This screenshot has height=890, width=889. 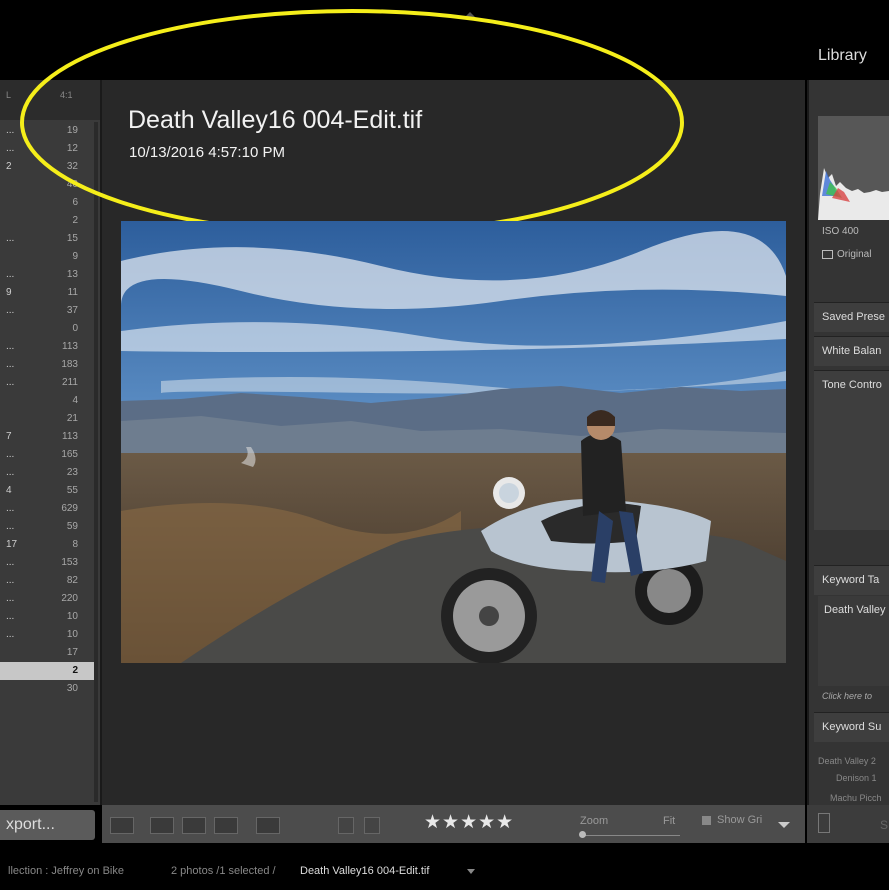 What do you see at coordinates (630, 835) in the screenshot?
I see `zoom-slider-track` at bounding box center [630, 835].